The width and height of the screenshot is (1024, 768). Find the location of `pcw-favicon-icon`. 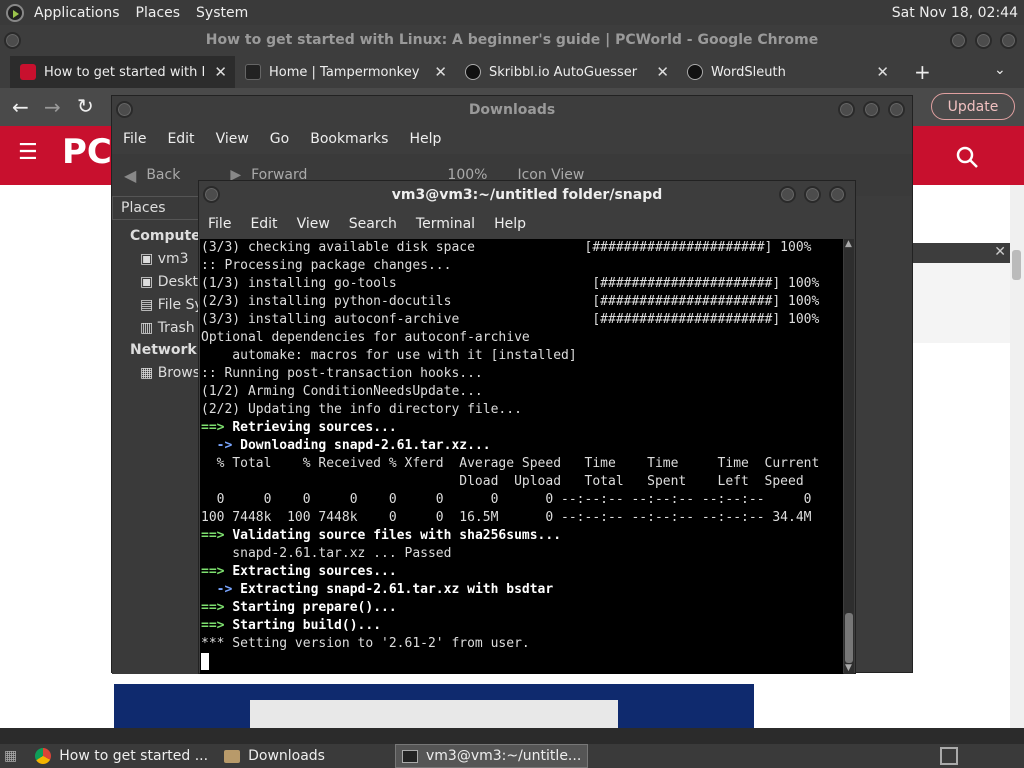

pcw-favicon-icon is located at coordinates (28, 72).